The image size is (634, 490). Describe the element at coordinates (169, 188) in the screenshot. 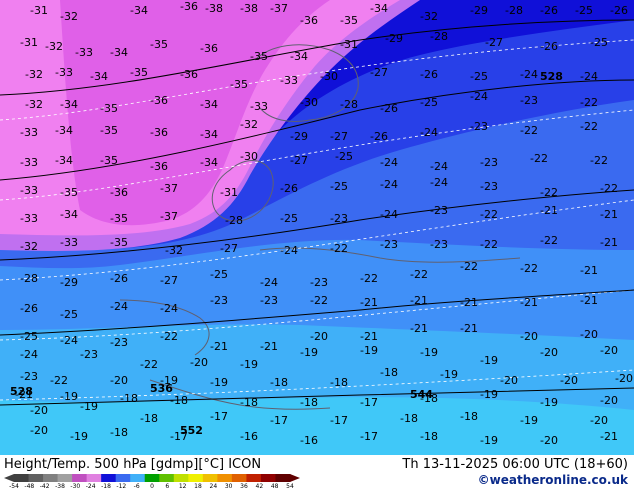

I see `temperature-label: -37` at that location.